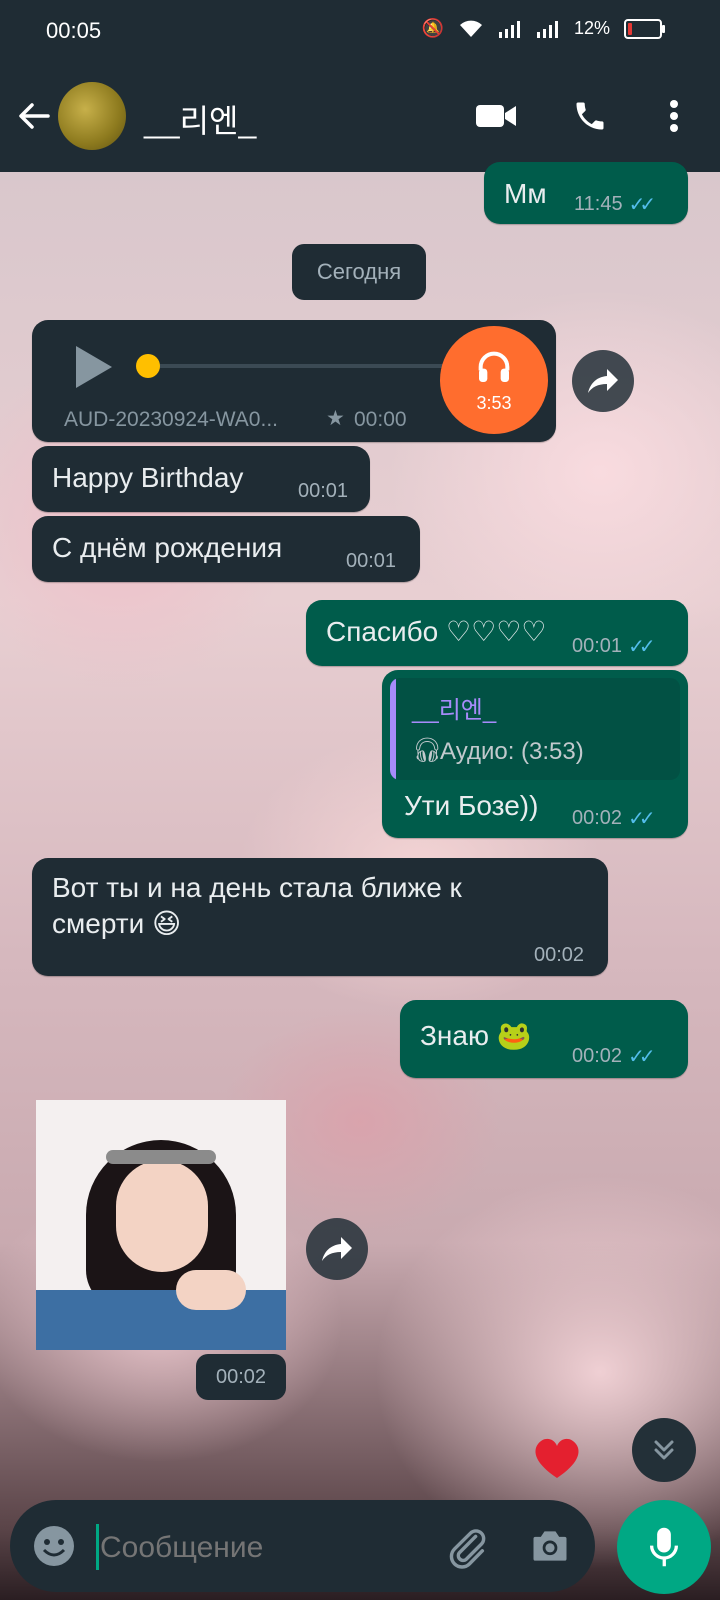 Image resolution: width=720 pixels, height=1600 pixels. I want to click on scroll-to-bottom-button, so click(664, 1450).